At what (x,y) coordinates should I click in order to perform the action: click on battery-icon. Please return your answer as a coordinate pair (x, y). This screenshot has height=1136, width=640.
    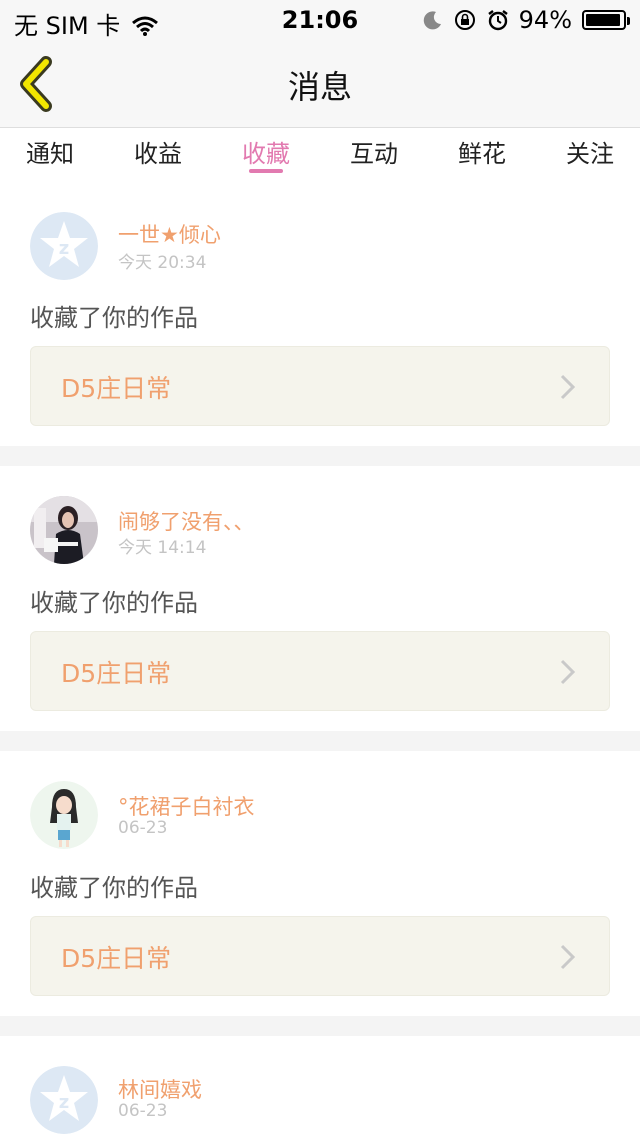
    Looking at the image, I should click on (606, 20).